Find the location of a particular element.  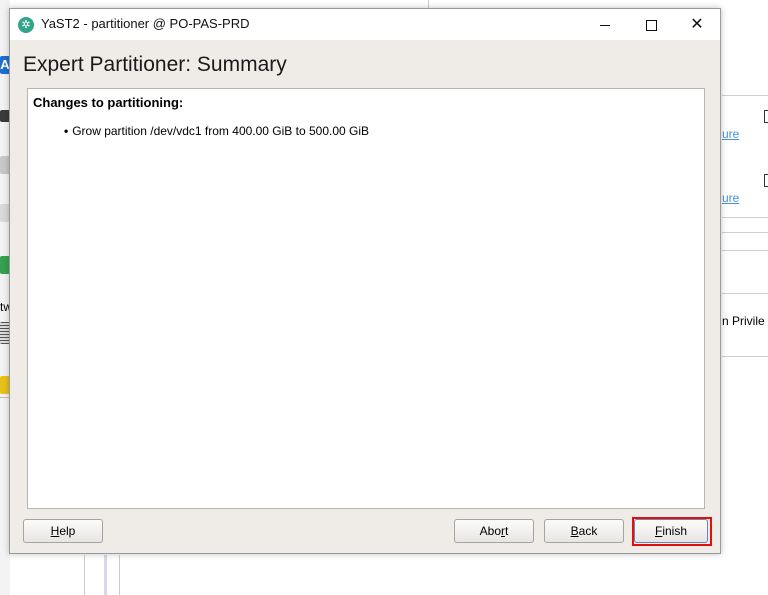

minimize-icon is located at coordinates (605, 25).